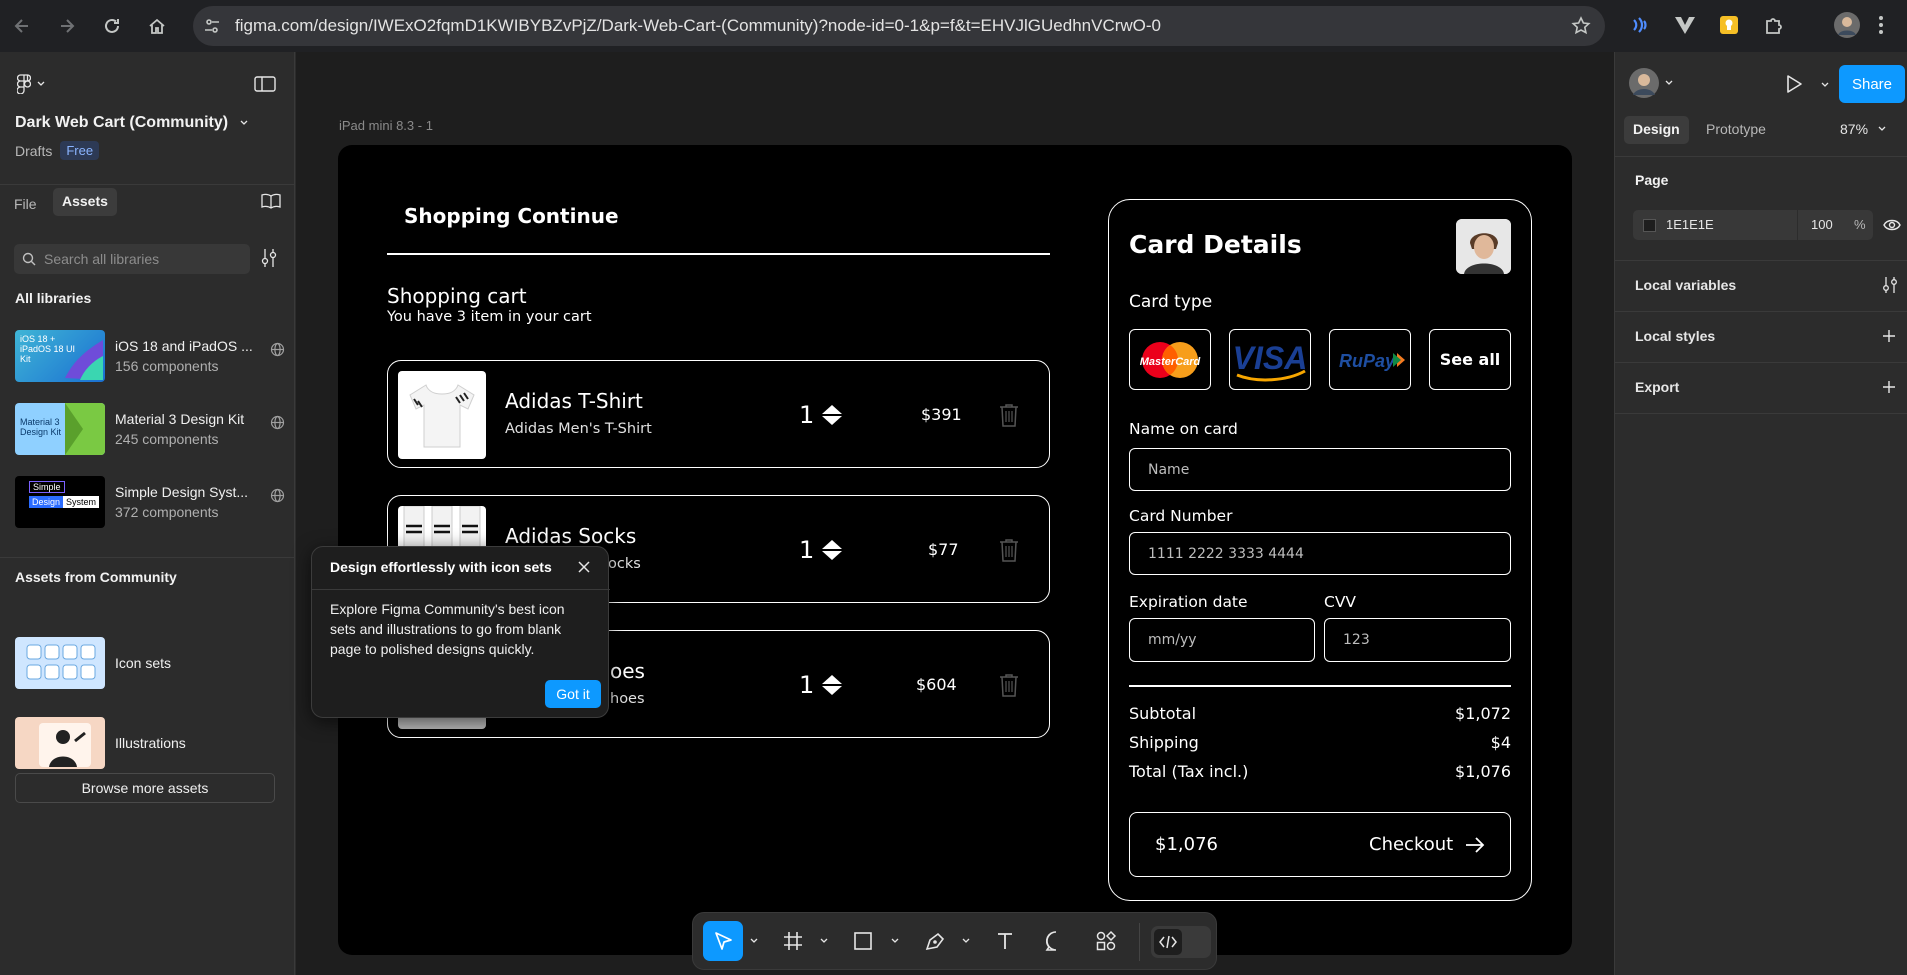  Describe the element at coordinates (1794, 84) in the screenshot. I see `present-play-icon` at that location.